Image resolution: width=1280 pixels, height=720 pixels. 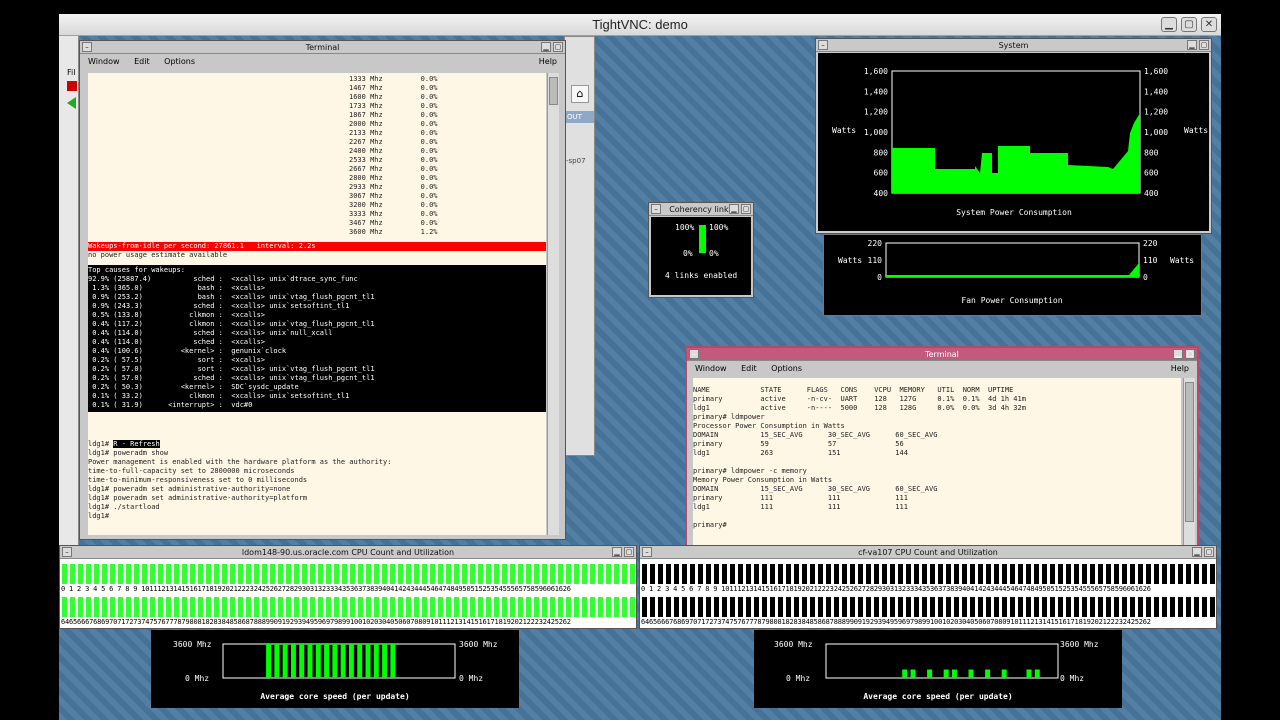 I want to click on home-icon: ⌂, so click(x=580, y=94).